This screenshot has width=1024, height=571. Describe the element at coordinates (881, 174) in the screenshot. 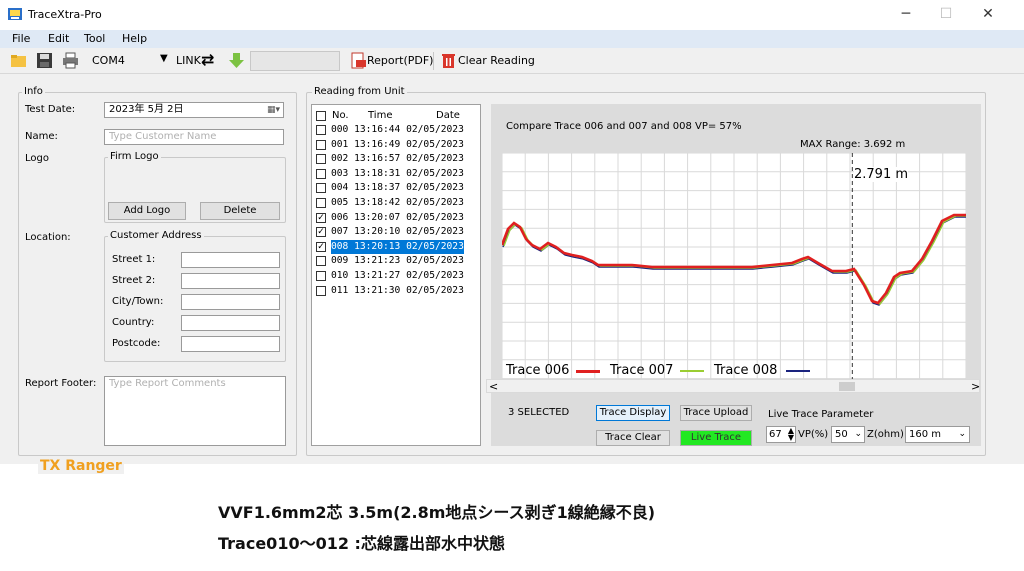

I see `cursor-label: 2.791 m` at that location.